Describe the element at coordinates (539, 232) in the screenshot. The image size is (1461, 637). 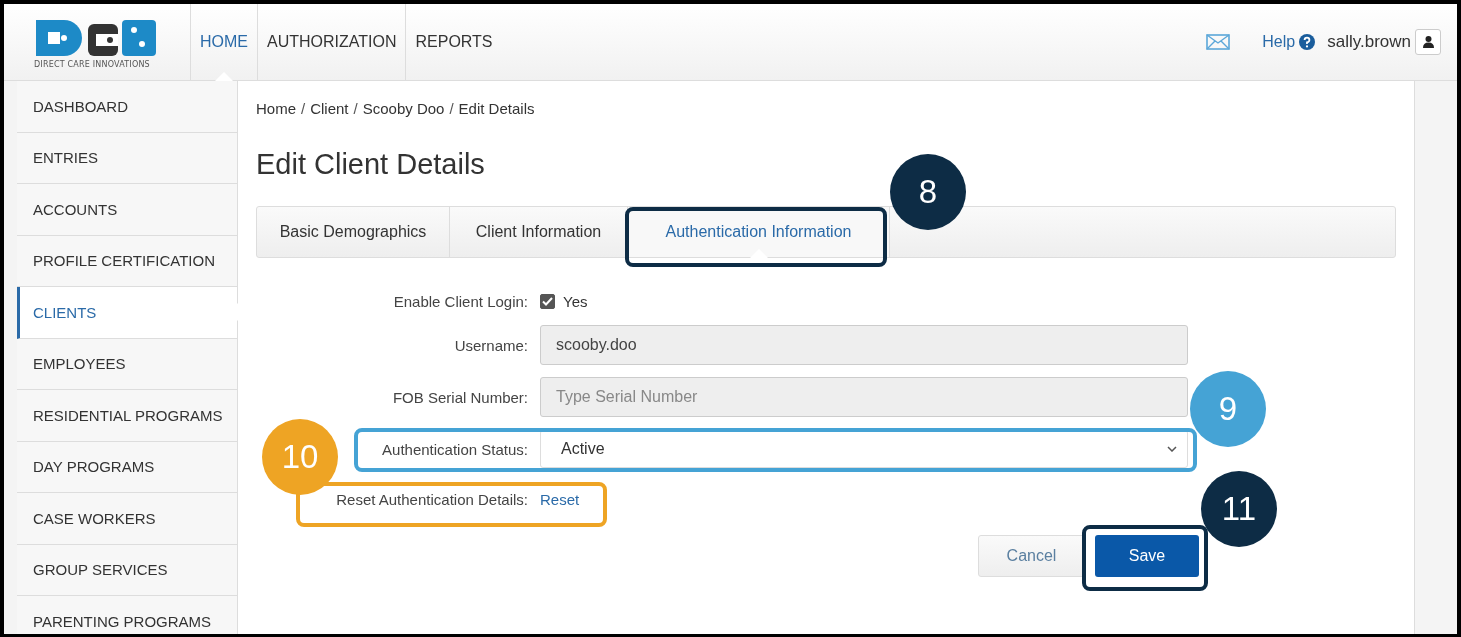
I see `tab: Client Information` at that location.